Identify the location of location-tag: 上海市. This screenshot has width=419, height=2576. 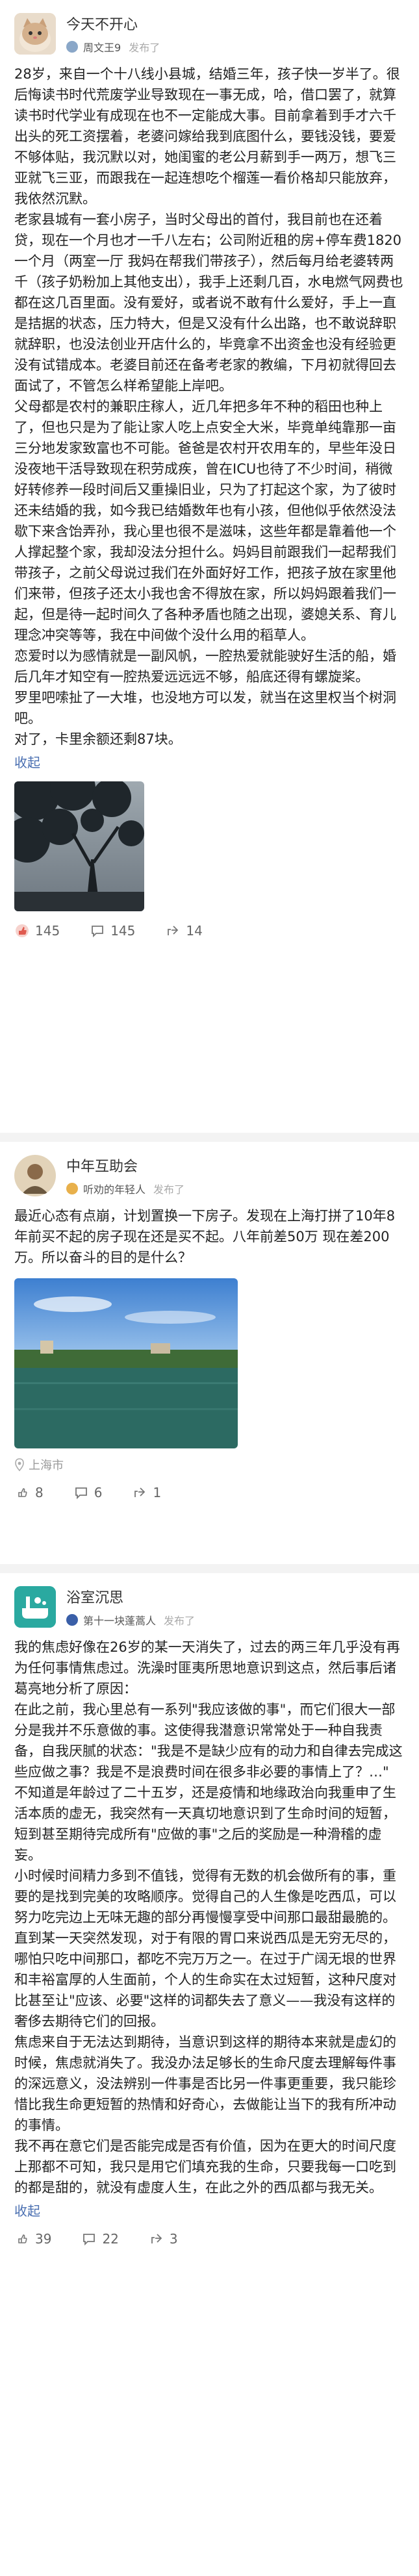
(209, 1464).